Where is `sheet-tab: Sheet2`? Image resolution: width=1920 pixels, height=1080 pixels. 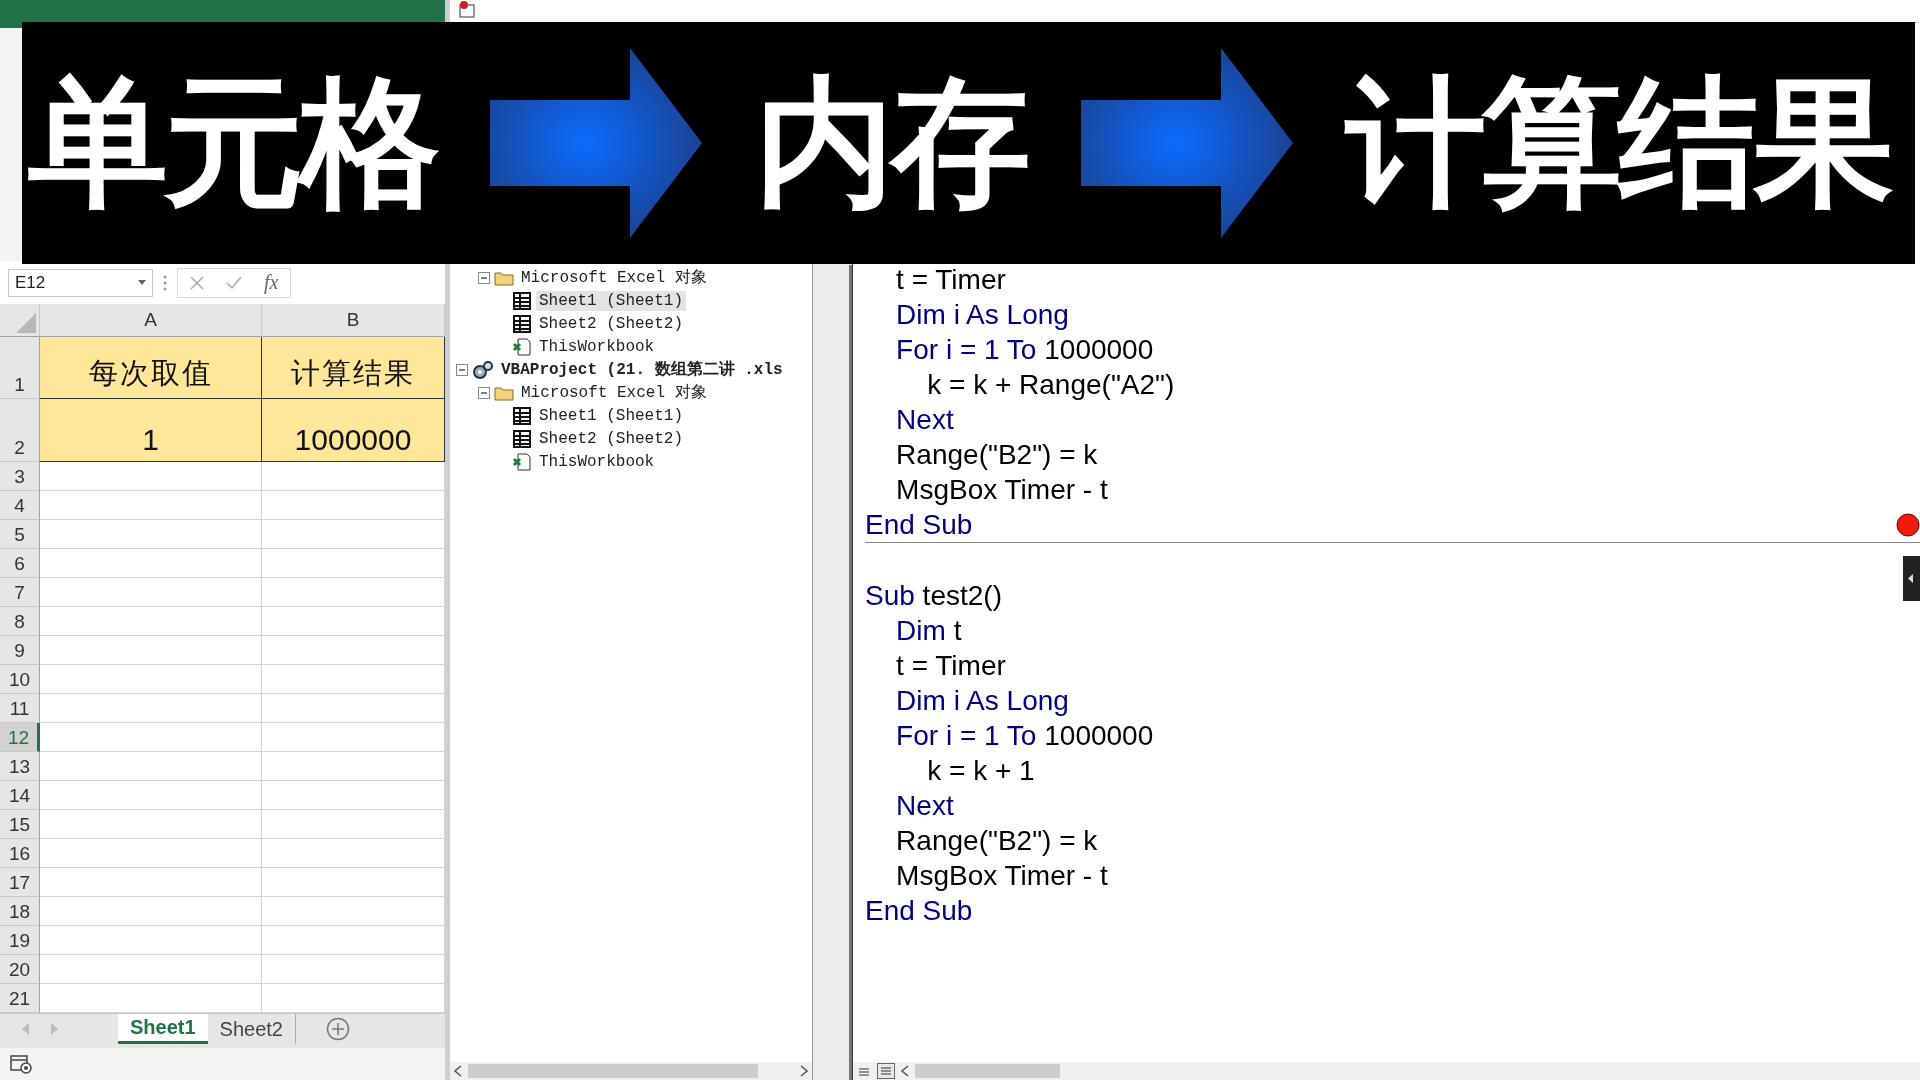 sheet-tab: Sheet2 is located at coordinates (251, 1029).